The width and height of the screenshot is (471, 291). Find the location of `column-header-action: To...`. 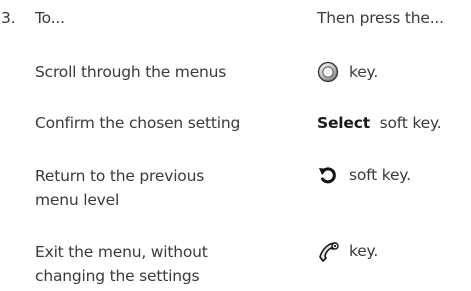

column-header-action: To... is located at coordinates (50, 18).